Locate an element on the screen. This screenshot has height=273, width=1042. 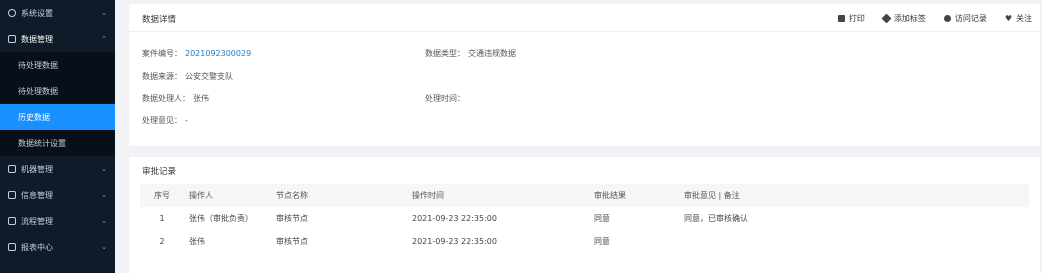
field-value: 2021092300029 is located at coordinates (218, 53).